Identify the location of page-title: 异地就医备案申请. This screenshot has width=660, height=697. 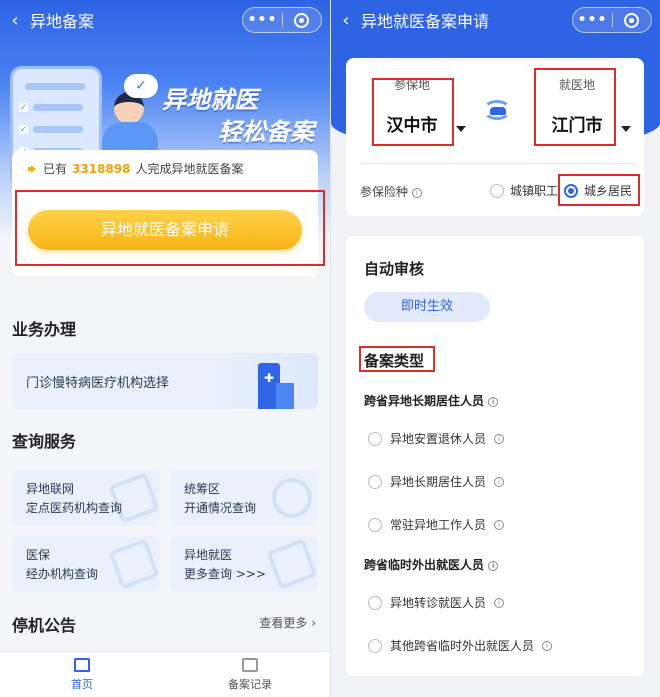
(425, 21).